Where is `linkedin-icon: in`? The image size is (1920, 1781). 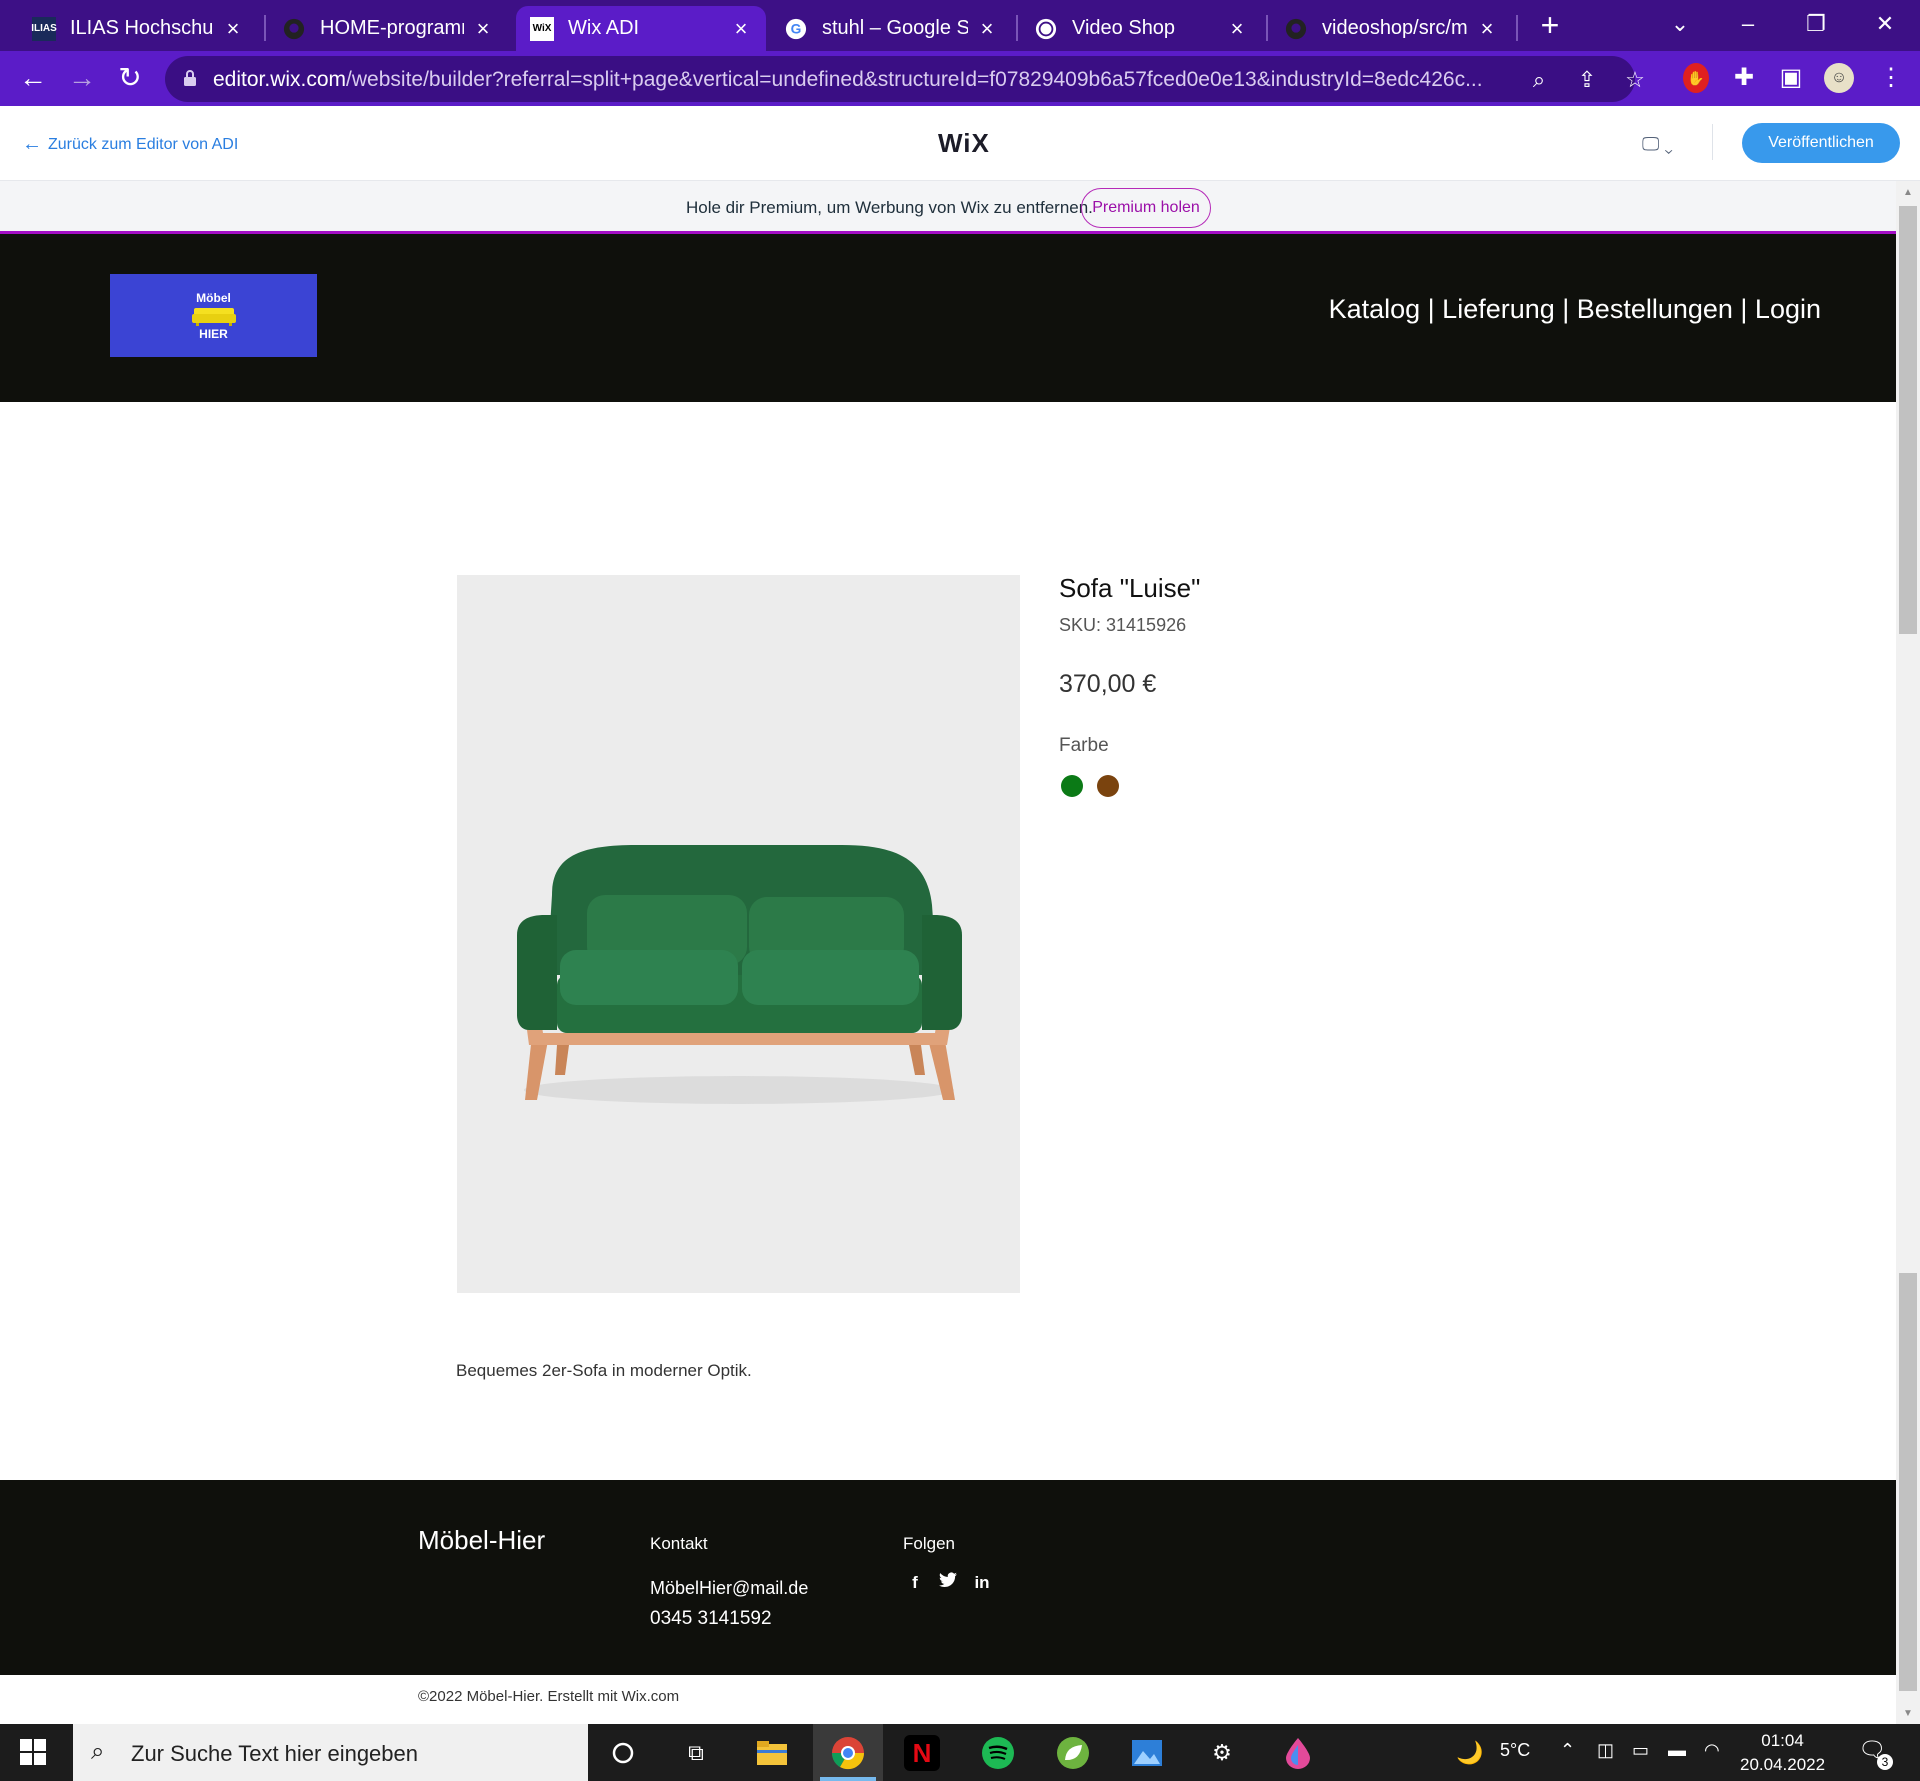 linkedin-icon: in is located at coordinates (982, 1583).